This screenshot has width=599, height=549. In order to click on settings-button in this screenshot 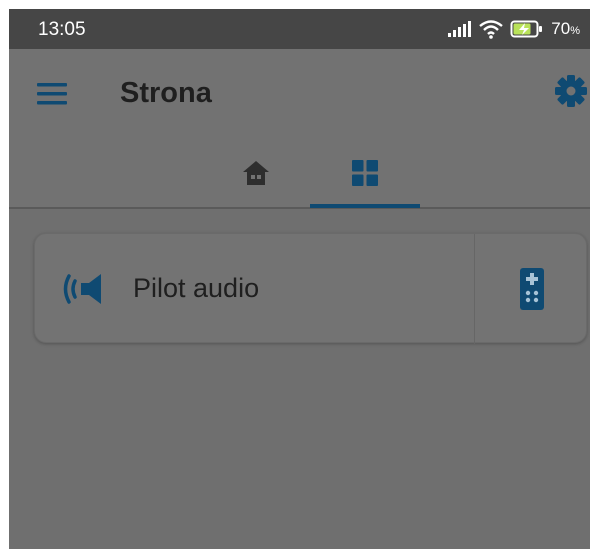, I will do `click(572, 92)`.